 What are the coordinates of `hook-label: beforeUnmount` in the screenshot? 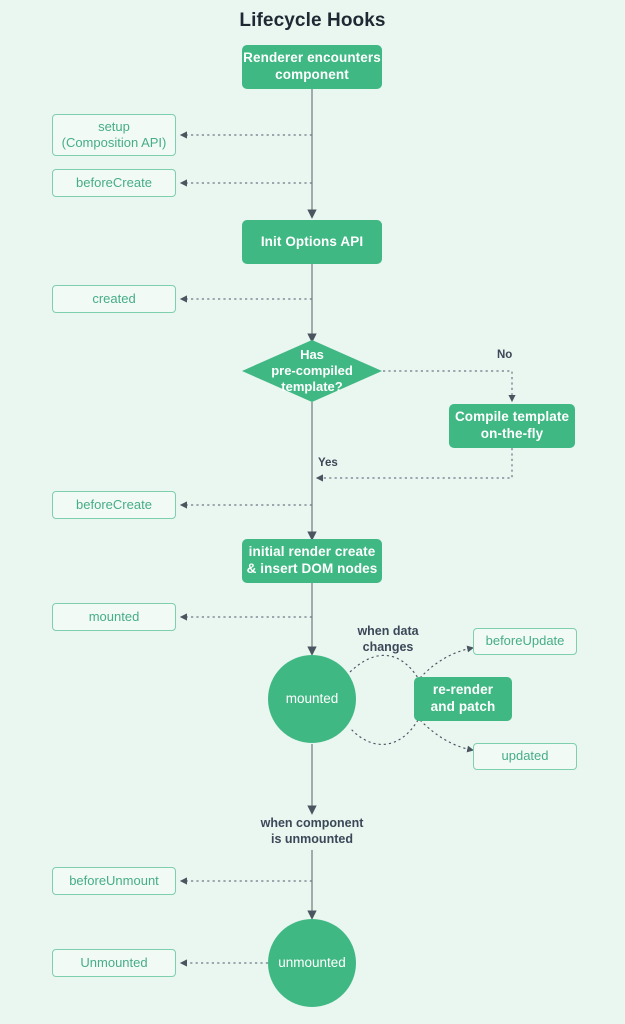 It's located at (114, 880).